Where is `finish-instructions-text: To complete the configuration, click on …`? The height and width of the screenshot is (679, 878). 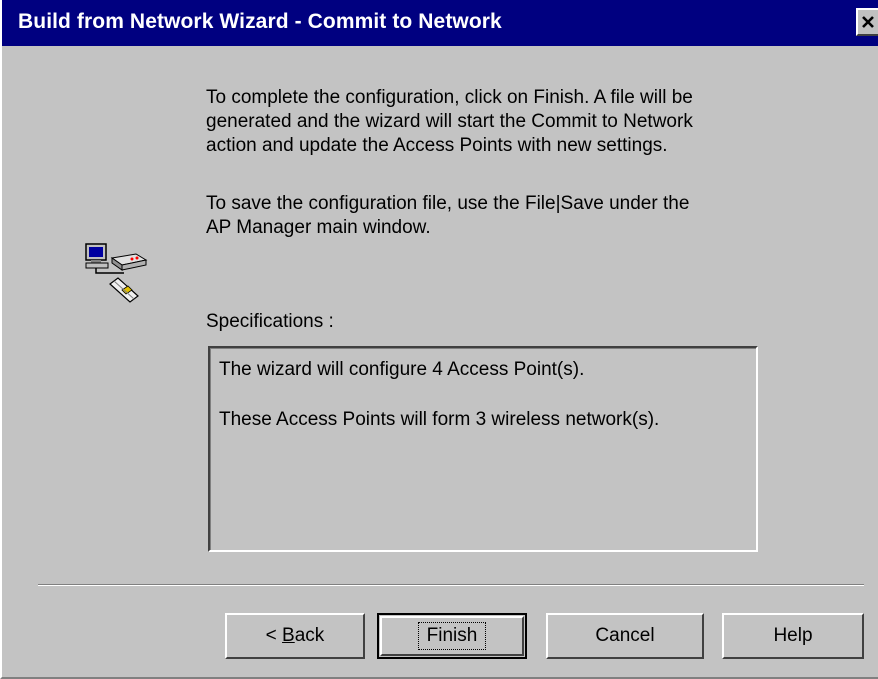
finish-instructions-text: To complete the configuration, click on … is located at coordinates (449, 121).